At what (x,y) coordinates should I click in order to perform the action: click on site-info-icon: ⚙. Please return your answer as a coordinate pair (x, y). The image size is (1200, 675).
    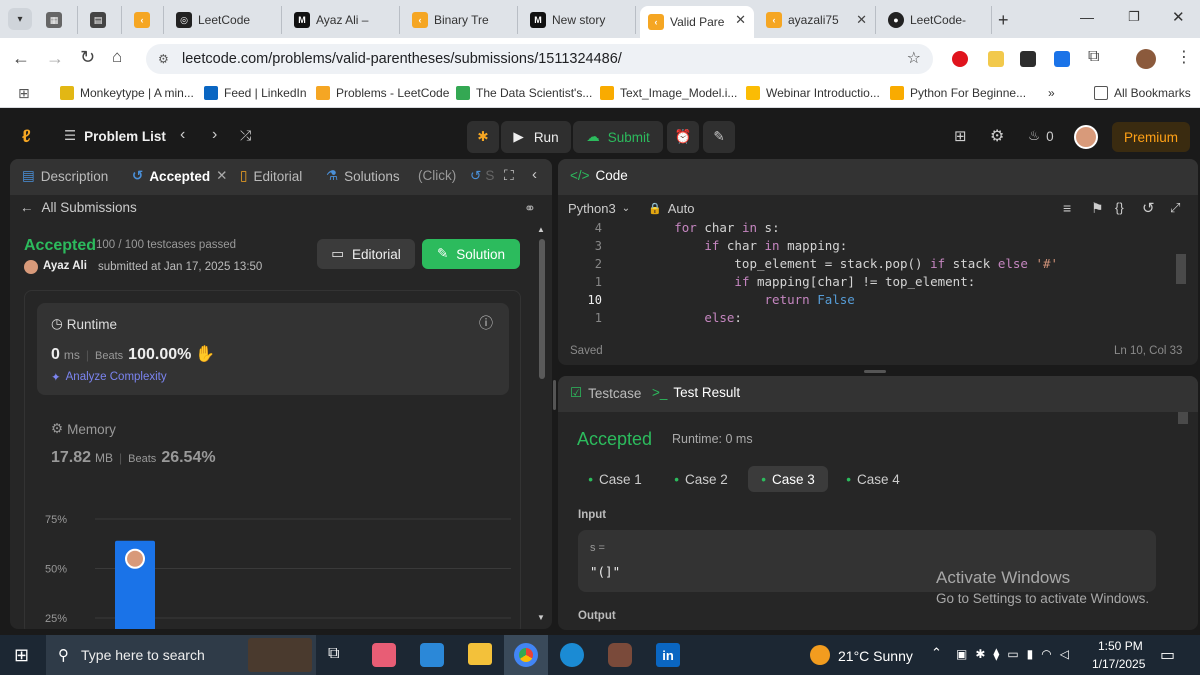
    Looking at the image, I should click on (163, 59).